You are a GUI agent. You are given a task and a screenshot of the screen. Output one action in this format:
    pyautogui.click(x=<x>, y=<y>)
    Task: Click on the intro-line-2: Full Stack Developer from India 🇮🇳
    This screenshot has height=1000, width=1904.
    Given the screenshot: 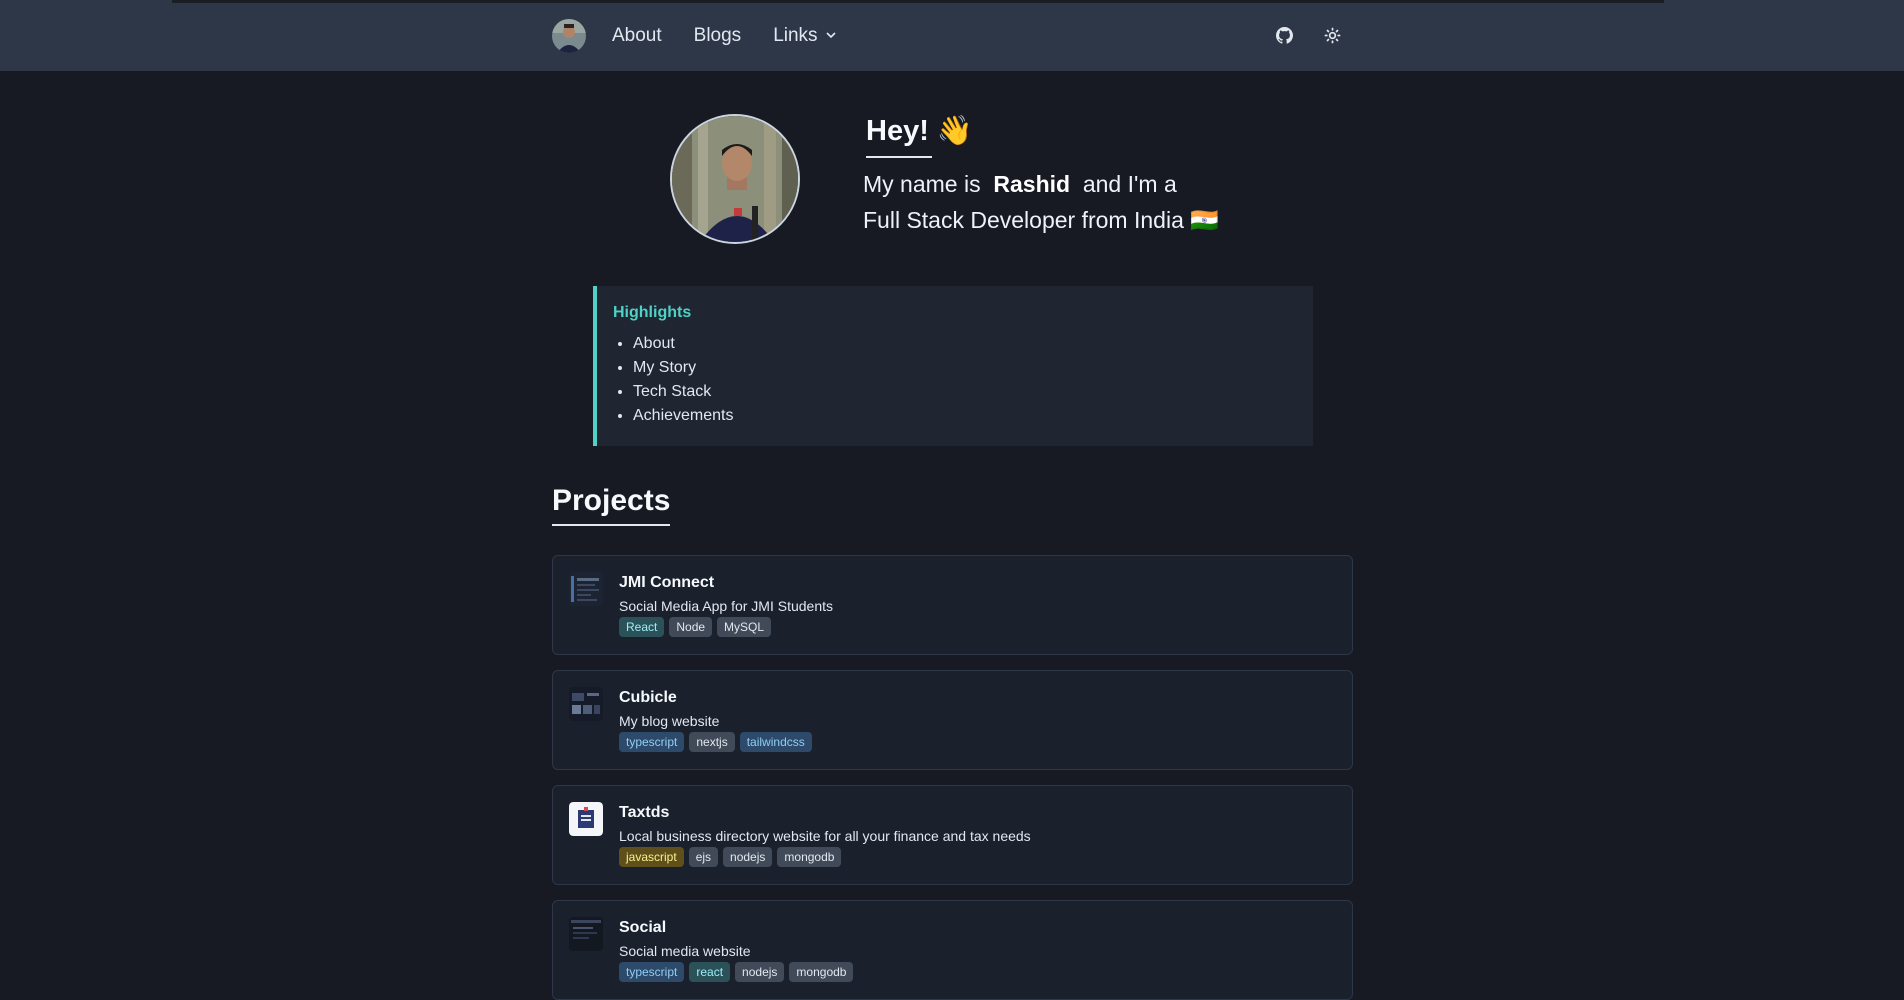 What is the action you would take?
    pyautogui.click(x=1041, y=220)
    